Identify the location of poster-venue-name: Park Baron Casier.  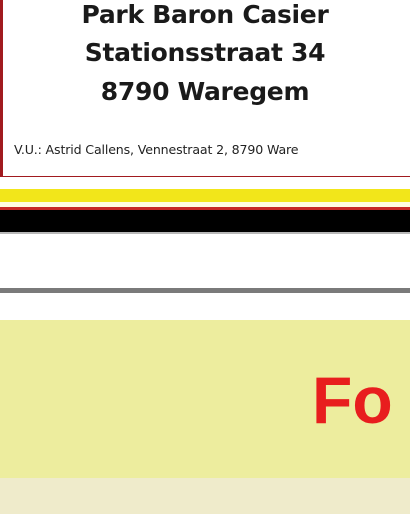
(205, 14).